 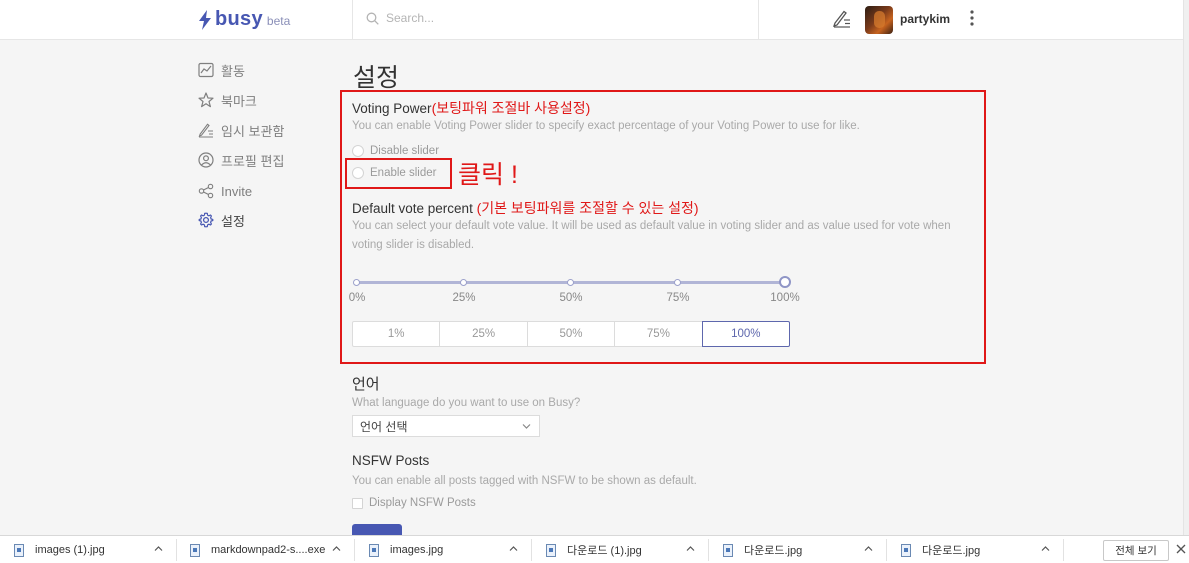 I want to click on sidebar-item-invite: Invite, so click(x=225, y=191).